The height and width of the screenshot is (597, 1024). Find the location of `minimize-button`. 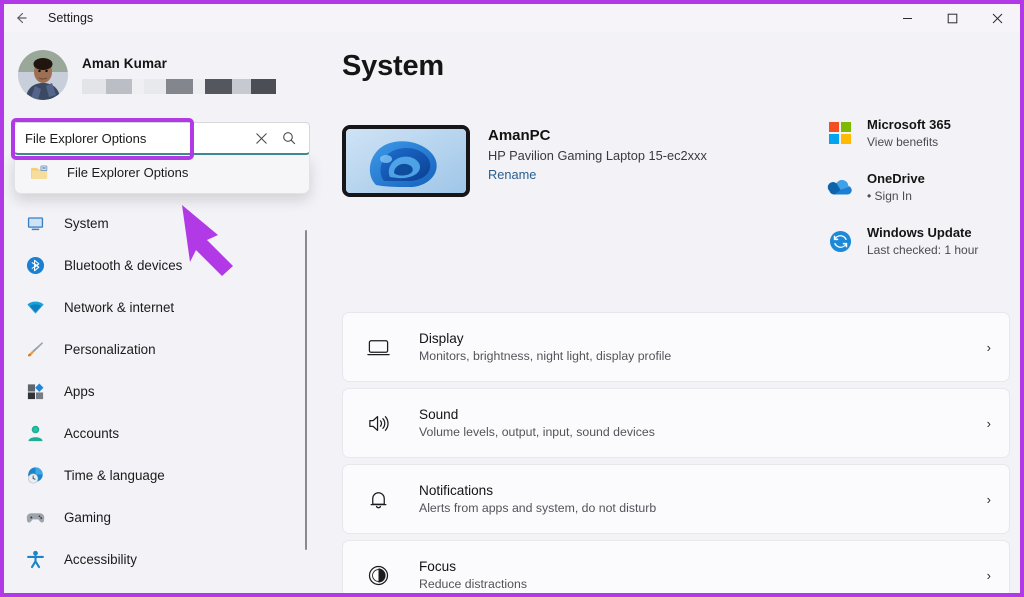

minimize-button is located at coordinates (907, 18).